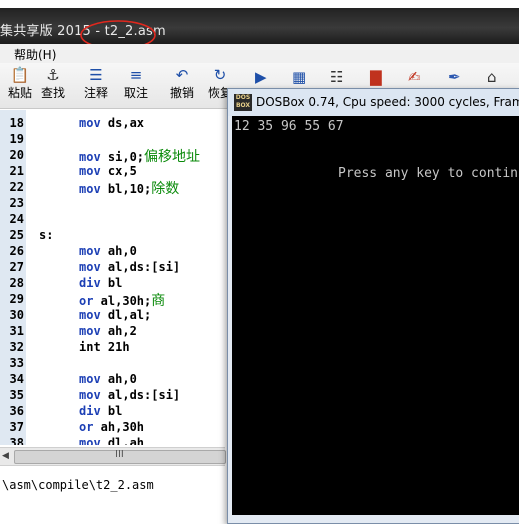 The width and height of the screenshot is (519, 524). I want to click on code-comment: 偏移地址, so click(172, 157).